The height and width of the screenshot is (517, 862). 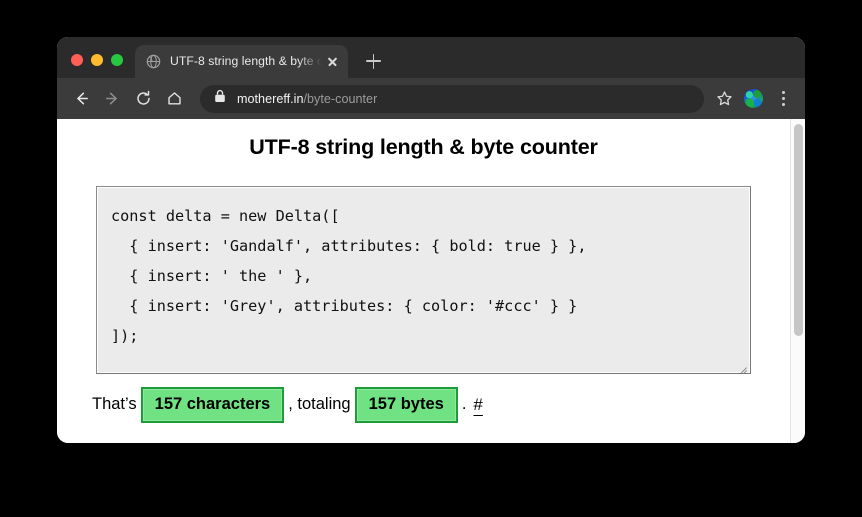 I want to click on resize-handle, so click(x=741, y=364).